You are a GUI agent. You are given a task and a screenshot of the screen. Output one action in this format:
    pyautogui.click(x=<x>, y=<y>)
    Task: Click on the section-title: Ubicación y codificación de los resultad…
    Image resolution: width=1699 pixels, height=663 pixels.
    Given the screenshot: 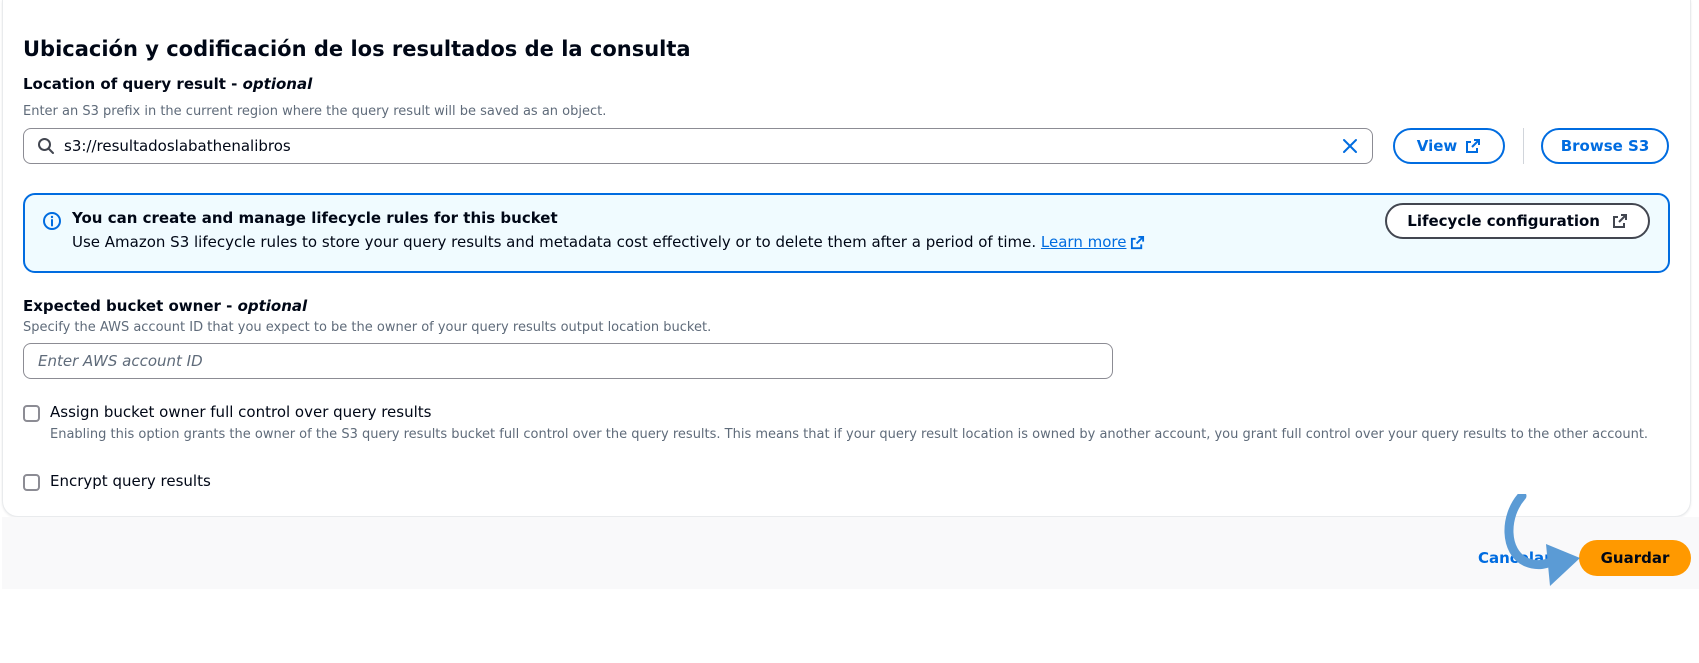 What is the action you would take?
    pyautogui.click(x=357, y=49)
    